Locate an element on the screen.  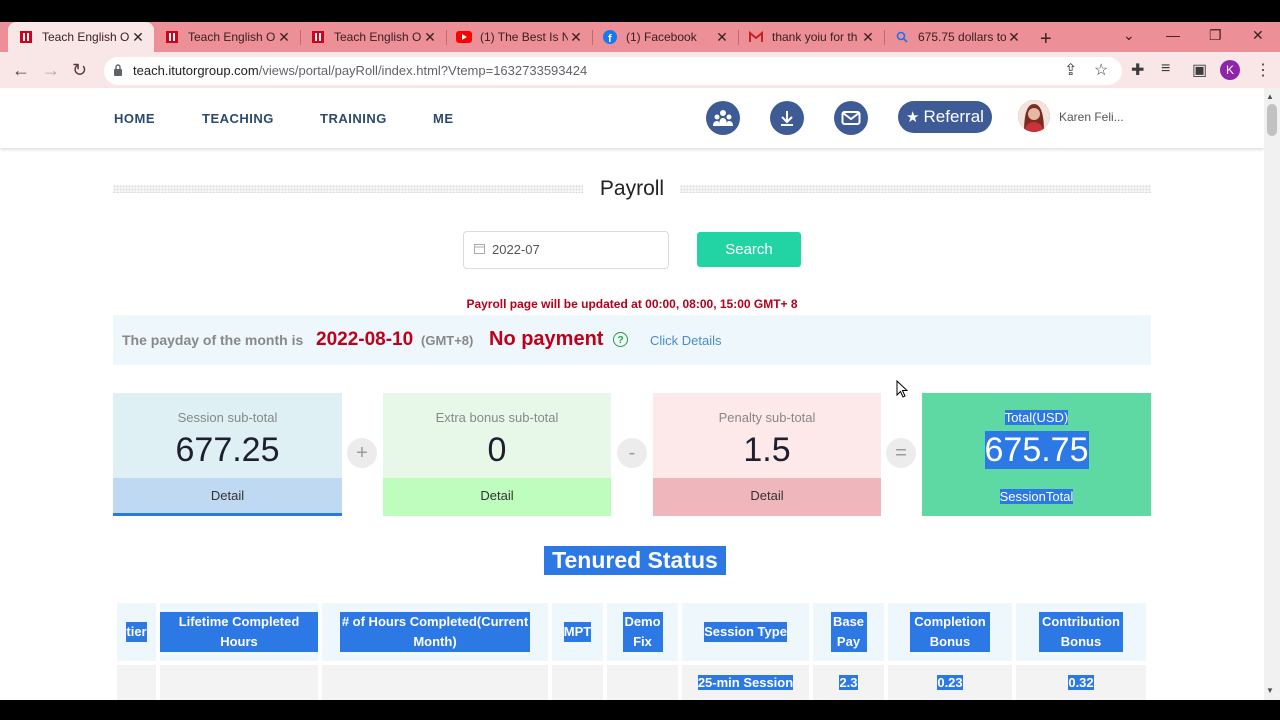
table-header-lifetime-hours: Lifetime Completed Hours is located at coordinates (239, 632).